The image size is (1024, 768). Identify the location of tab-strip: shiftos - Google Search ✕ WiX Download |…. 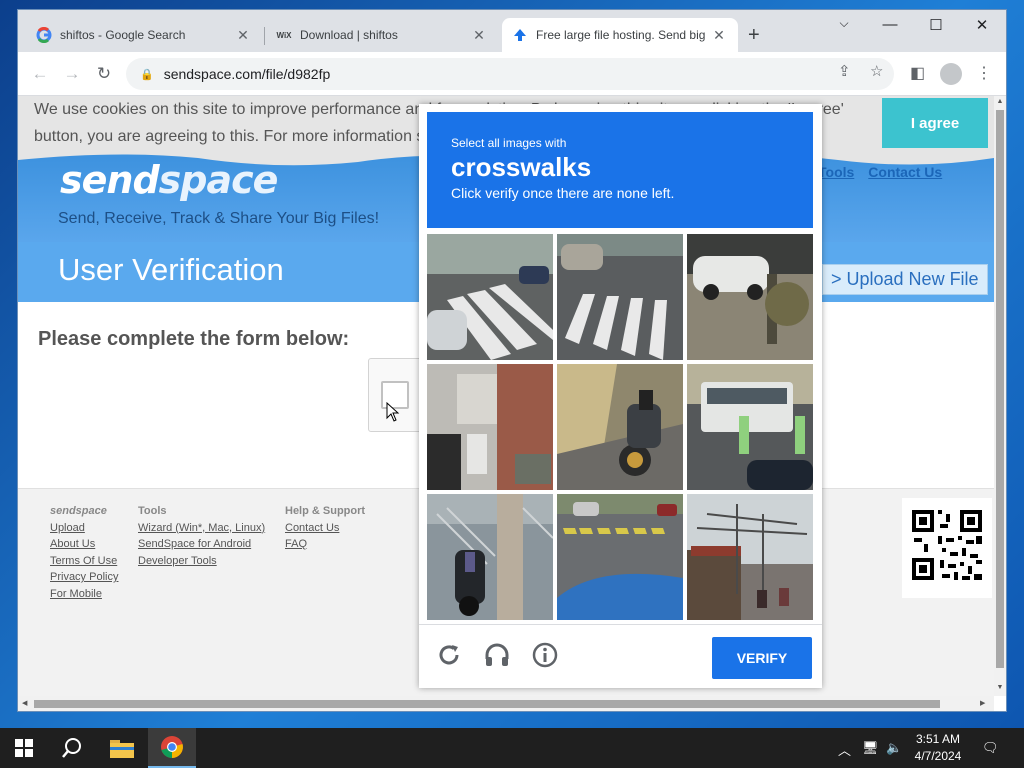
(512, 31).